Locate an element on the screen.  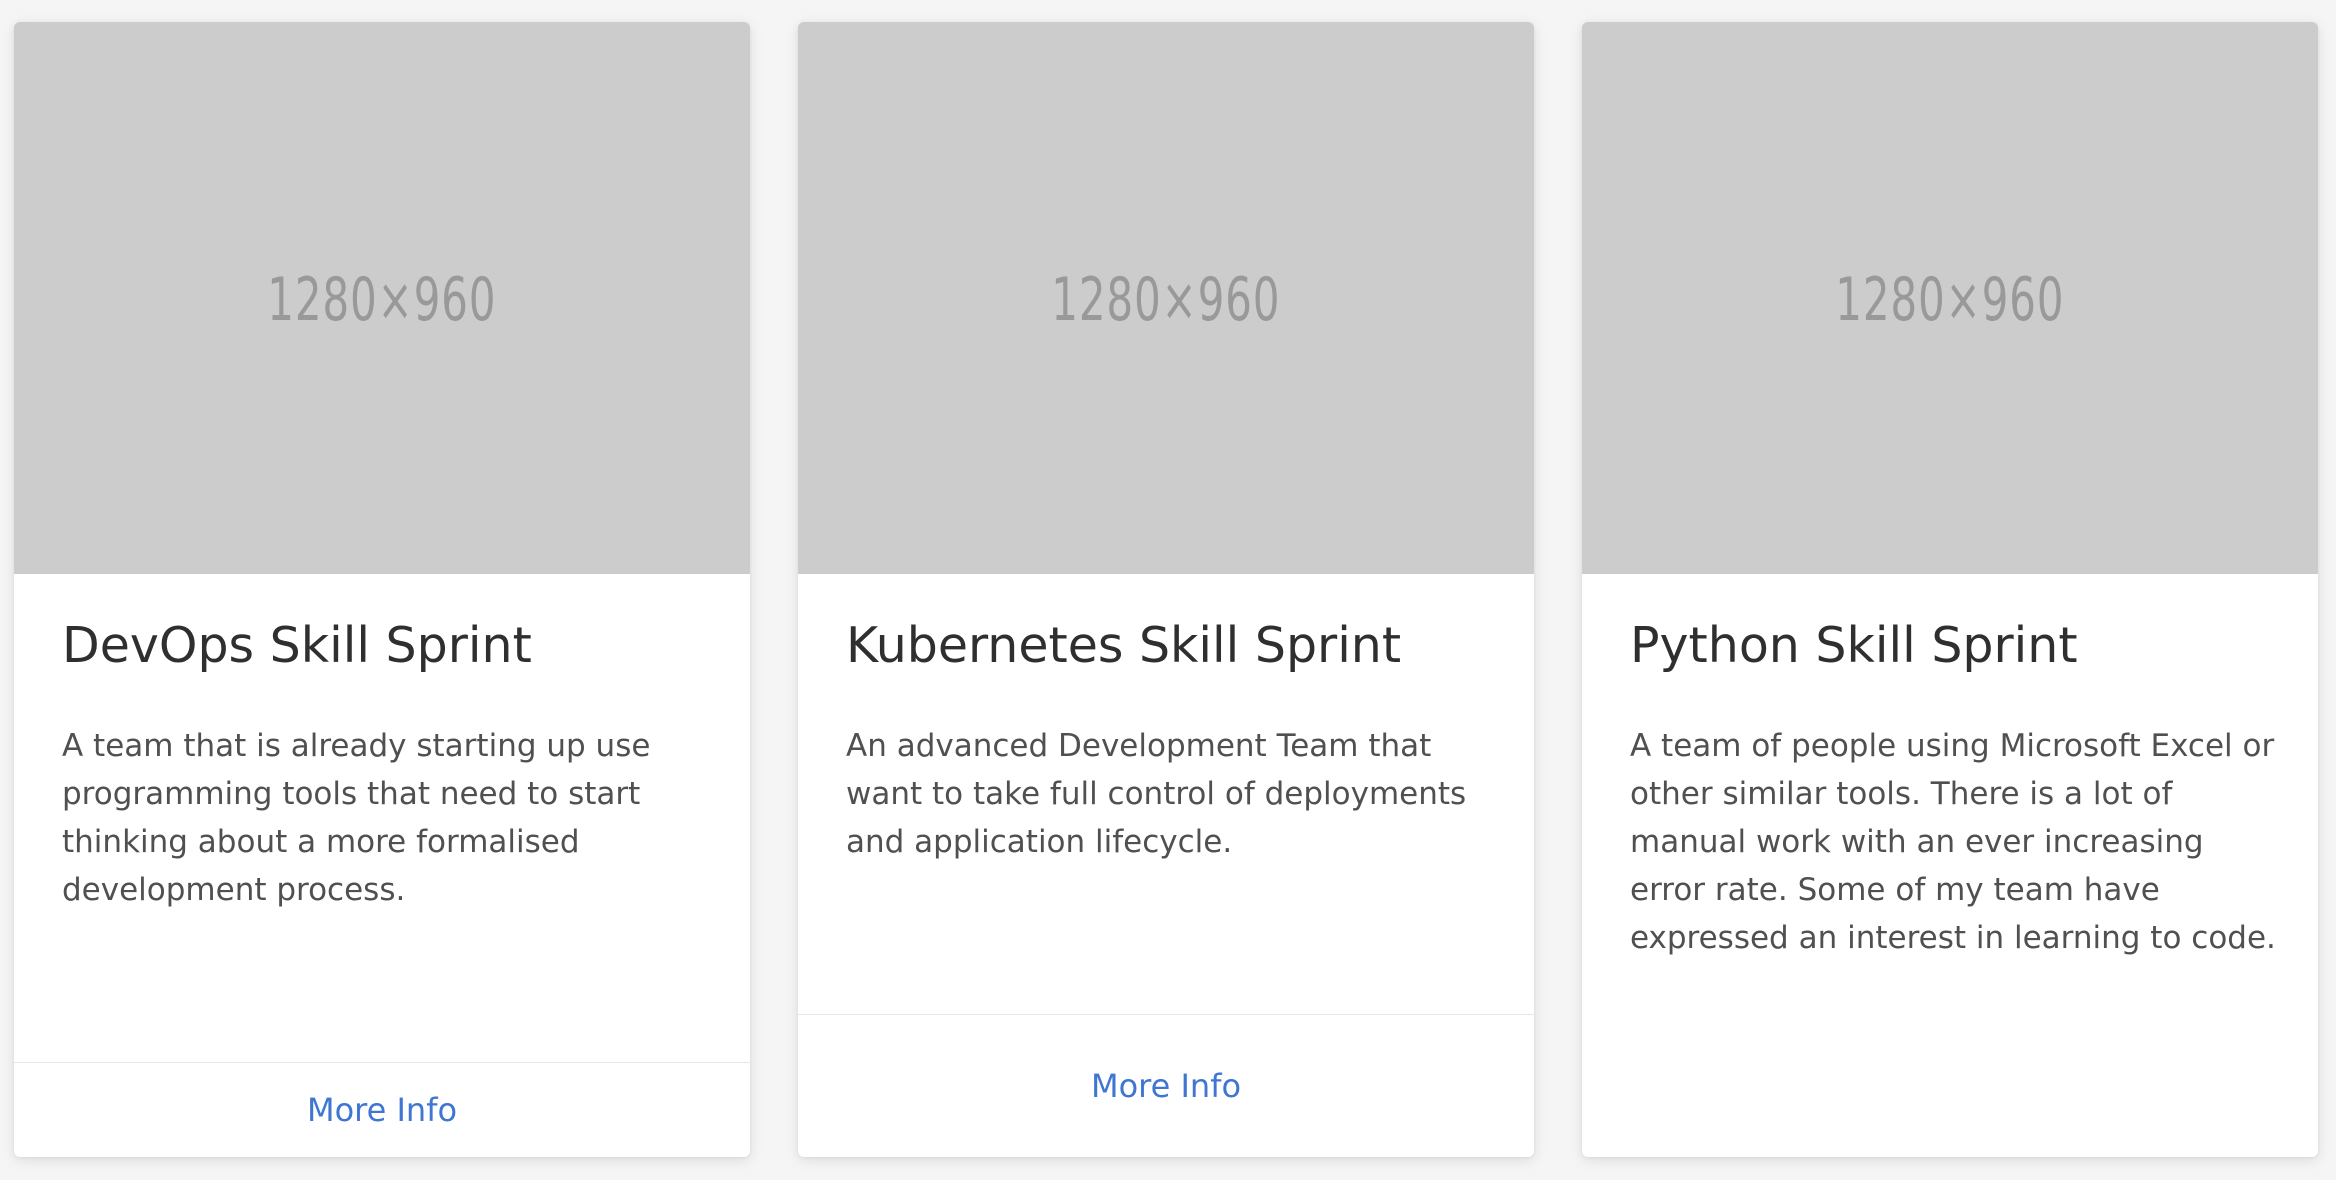
card-title: Python Skill Sprint is located at coordinates (1854, 645).